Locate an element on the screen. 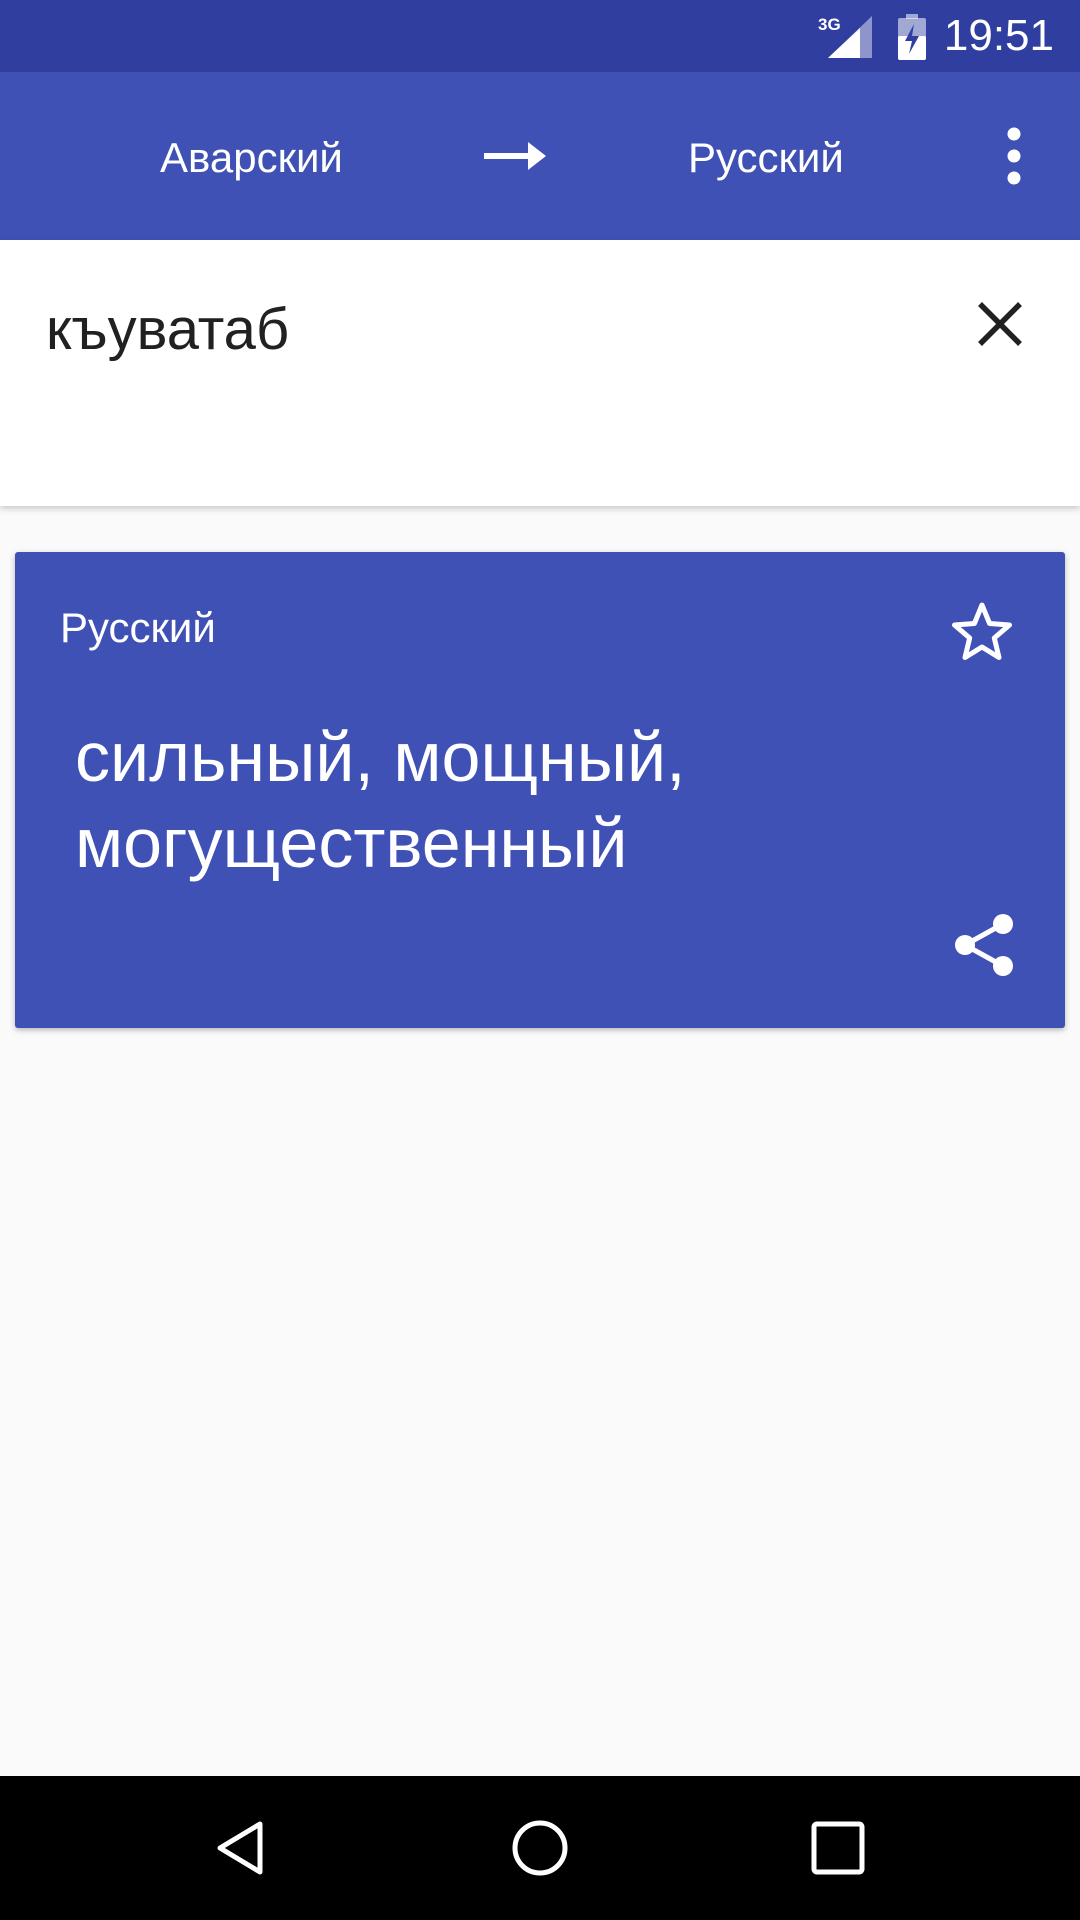  signal-icon: 3G is located at coordinates (846, 36).